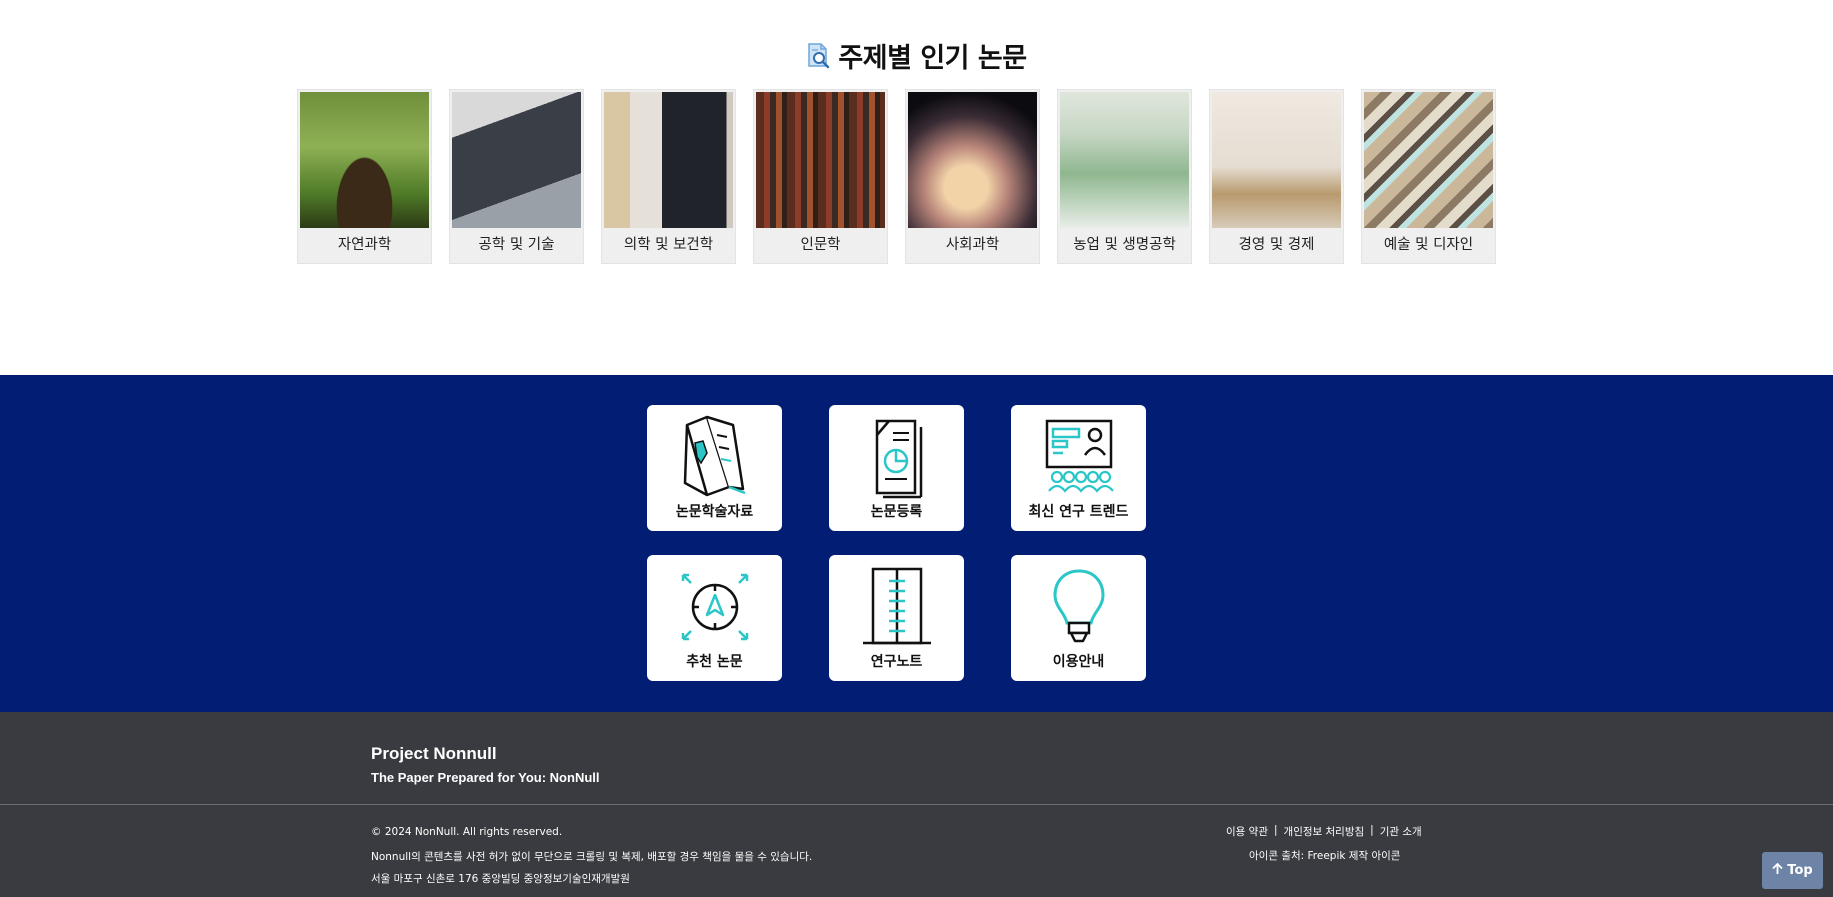 The height and width of the screenshot is (897, 1833). What do you see at coordinates (1078, 606) in the screenshot?
I see `lightbulb-icon` at bounding box center [1078, 606].